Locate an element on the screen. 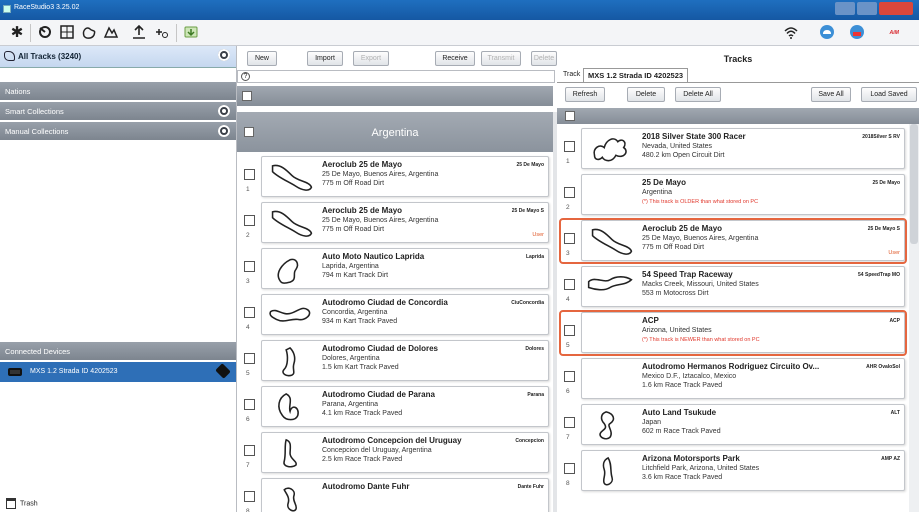  scrollbar-thumb is located at coordinates (914, 184).